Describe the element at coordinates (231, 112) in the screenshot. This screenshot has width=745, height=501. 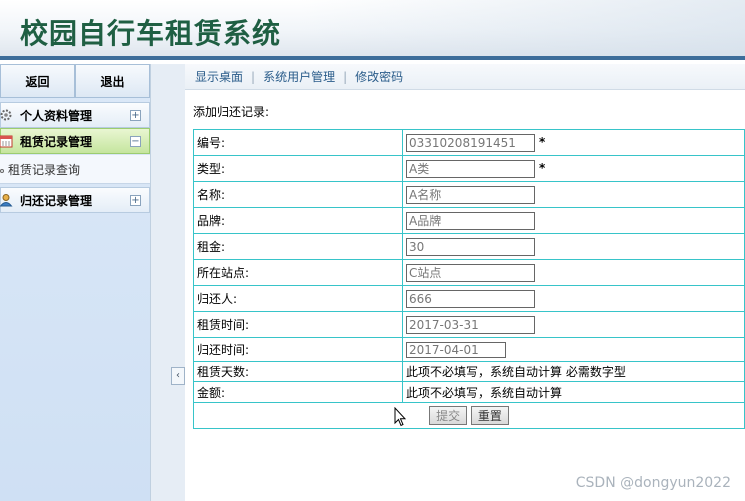
I see `form-heading: 添加归还记录:` at that location.